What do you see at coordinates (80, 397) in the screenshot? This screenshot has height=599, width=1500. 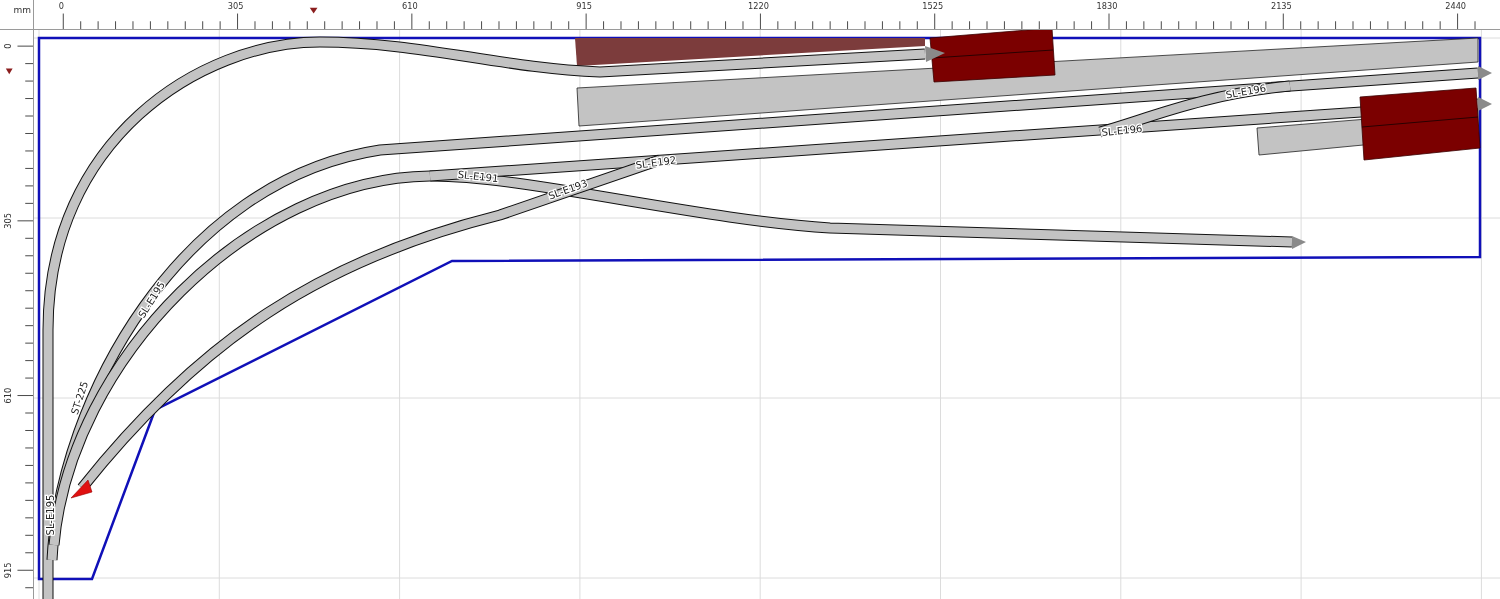 I see `track-label: ST-225` at bounding box center [80, 397].